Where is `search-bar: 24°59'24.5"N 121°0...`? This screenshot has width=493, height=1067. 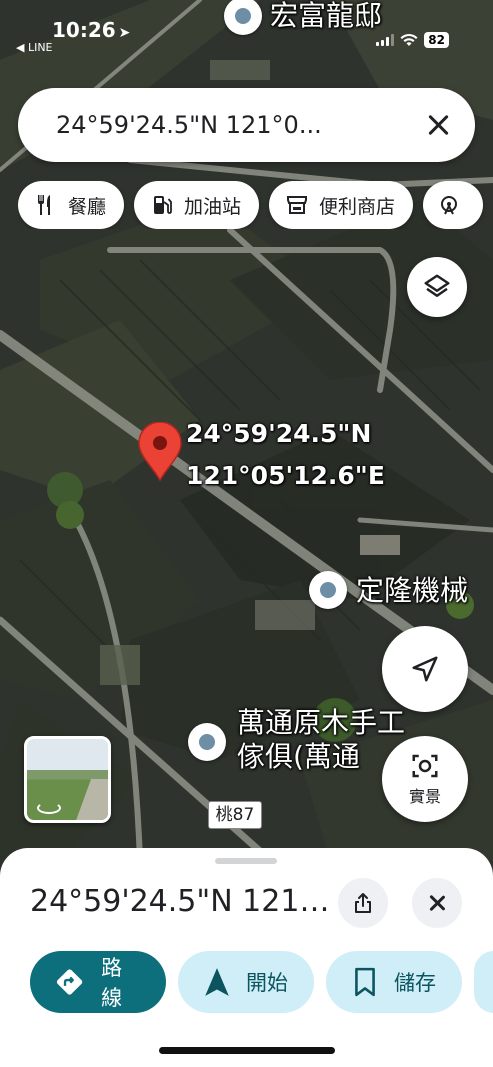 search-bar: 24°59'24.5"N 121°0... is located at coordinates (246, 125).